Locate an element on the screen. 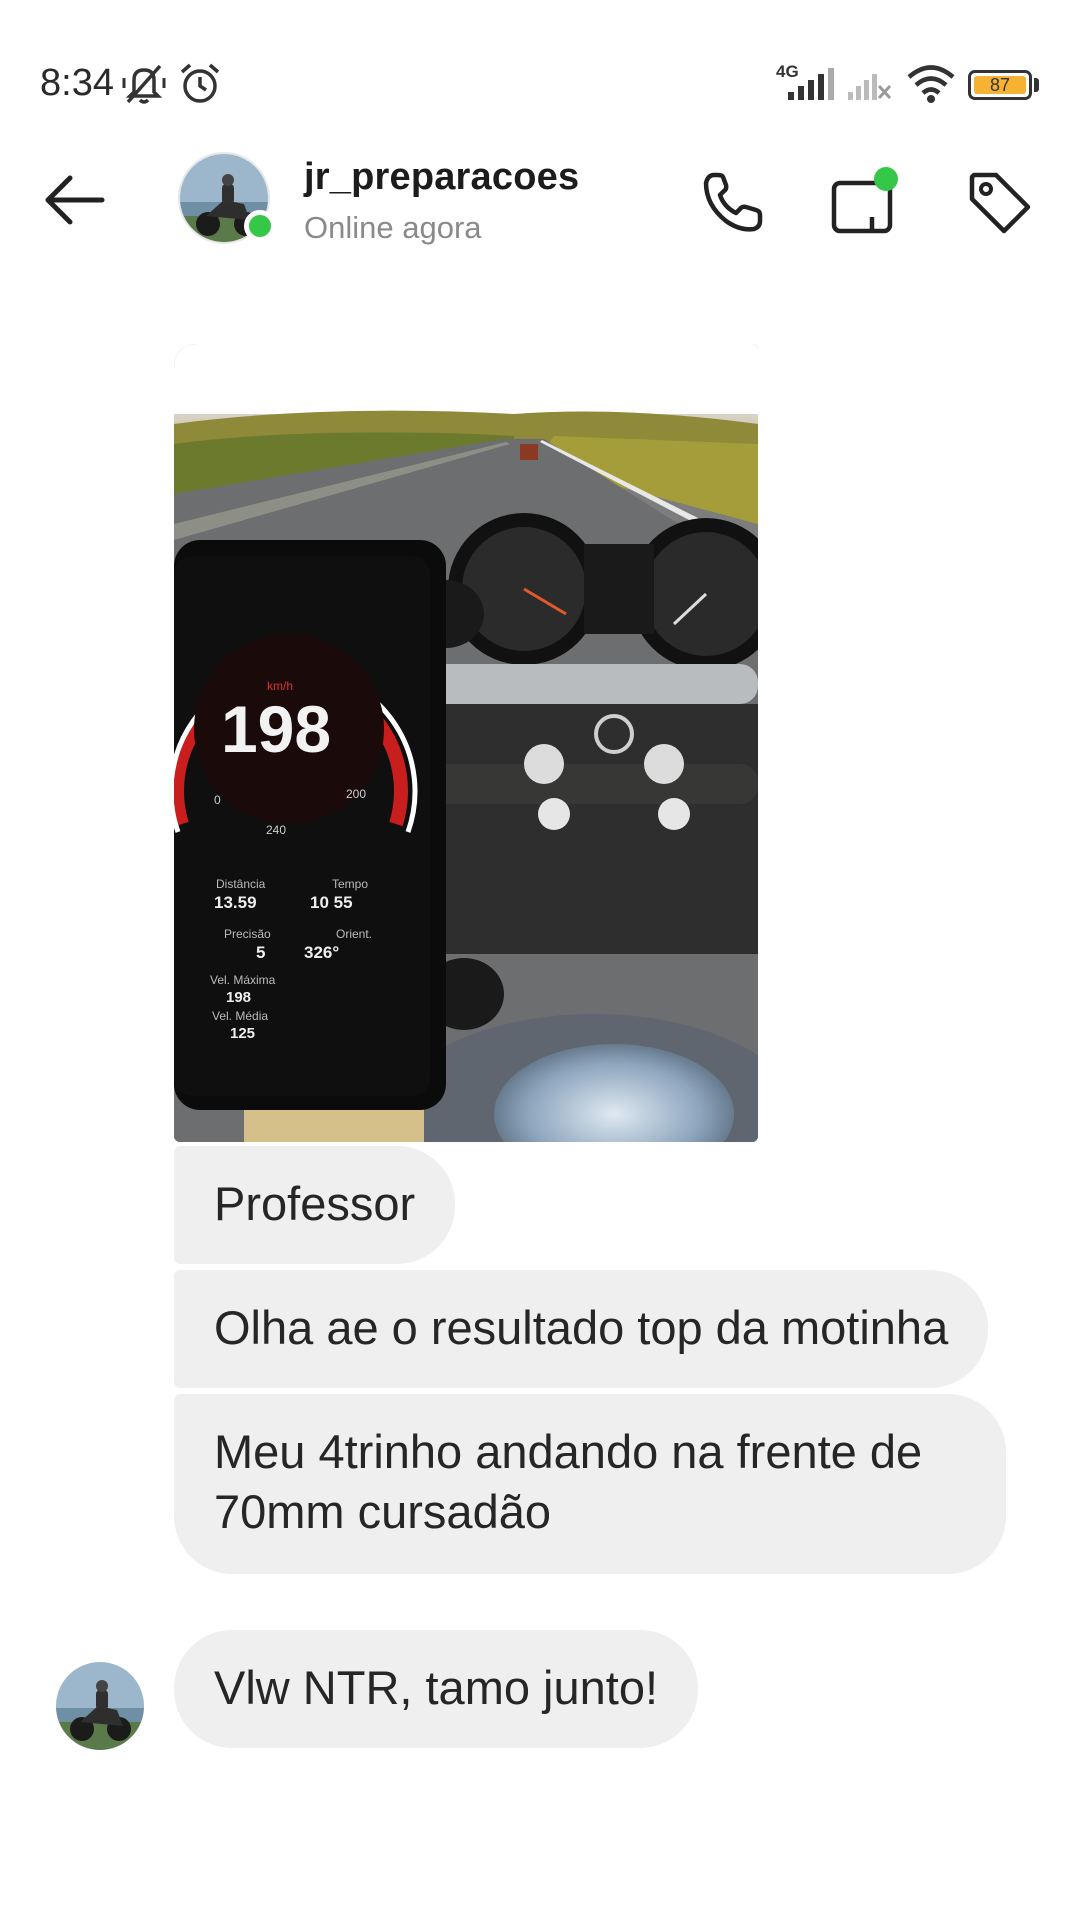 The height and width of the screenshot is (1920, 1080). message-bubble: Professor is located at coordinates (315, 1205).